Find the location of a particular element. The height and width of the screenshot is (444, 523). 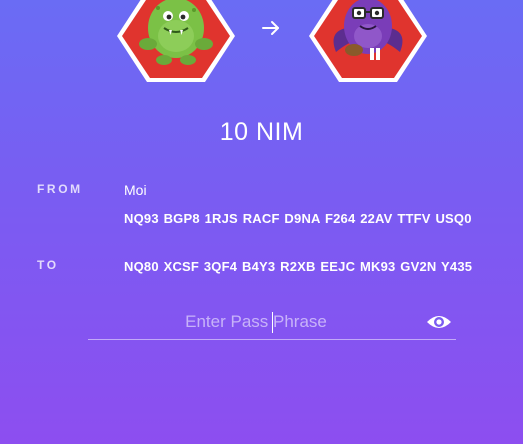

sender-avatar is located at coordinates (176, 42).